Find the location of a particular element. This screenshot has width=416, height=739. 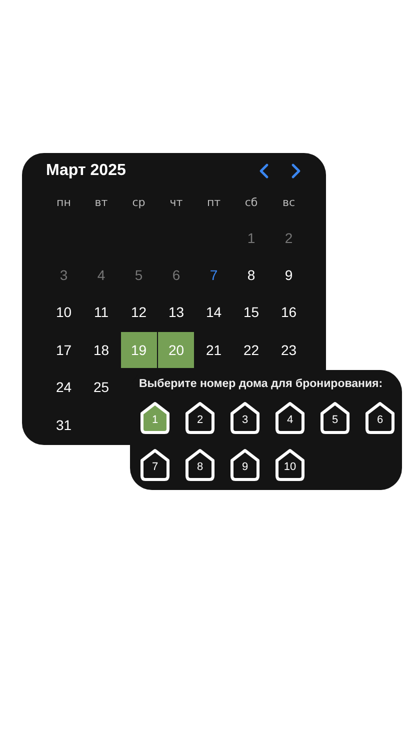

calendar-day: 4 is located at coordinates (101, 275).